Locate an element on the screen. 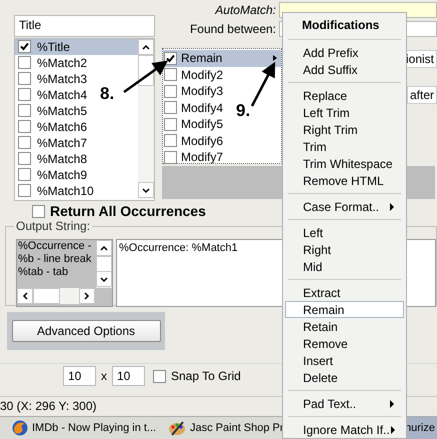  menu-item: Pad Text.. is located at coordinates (344, 403).